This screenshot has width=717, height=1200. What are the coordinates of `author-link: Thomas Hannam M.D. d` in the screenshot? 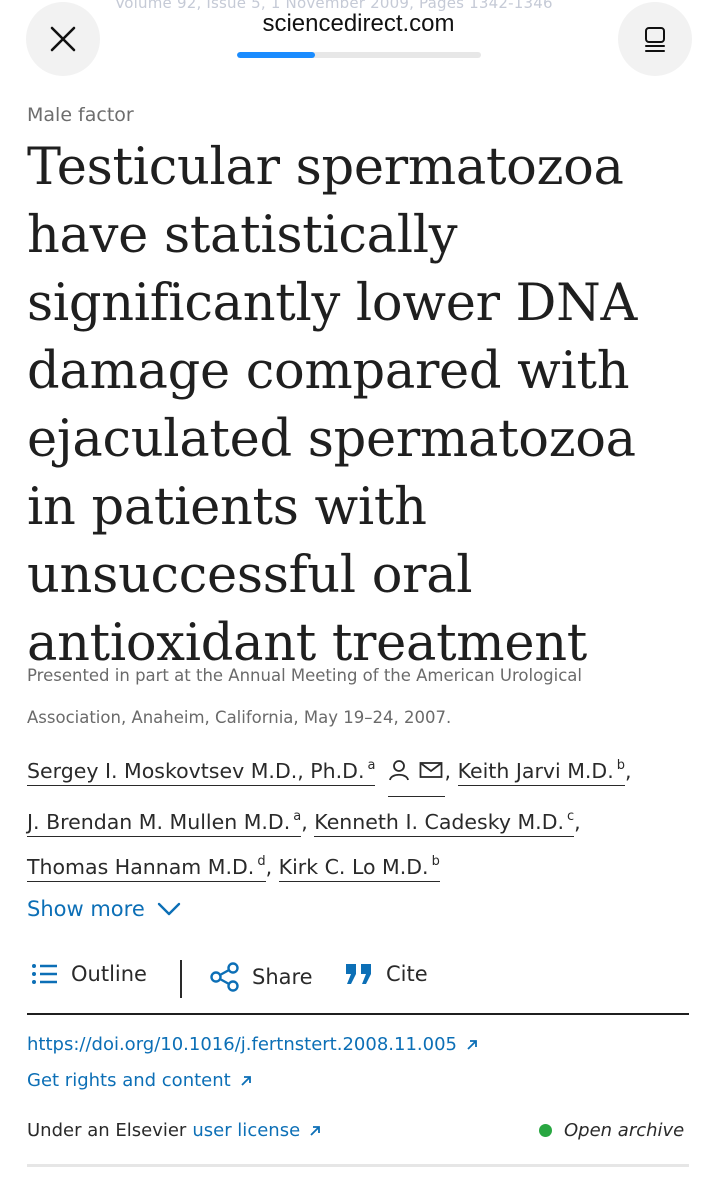 It's located at (146, 868).